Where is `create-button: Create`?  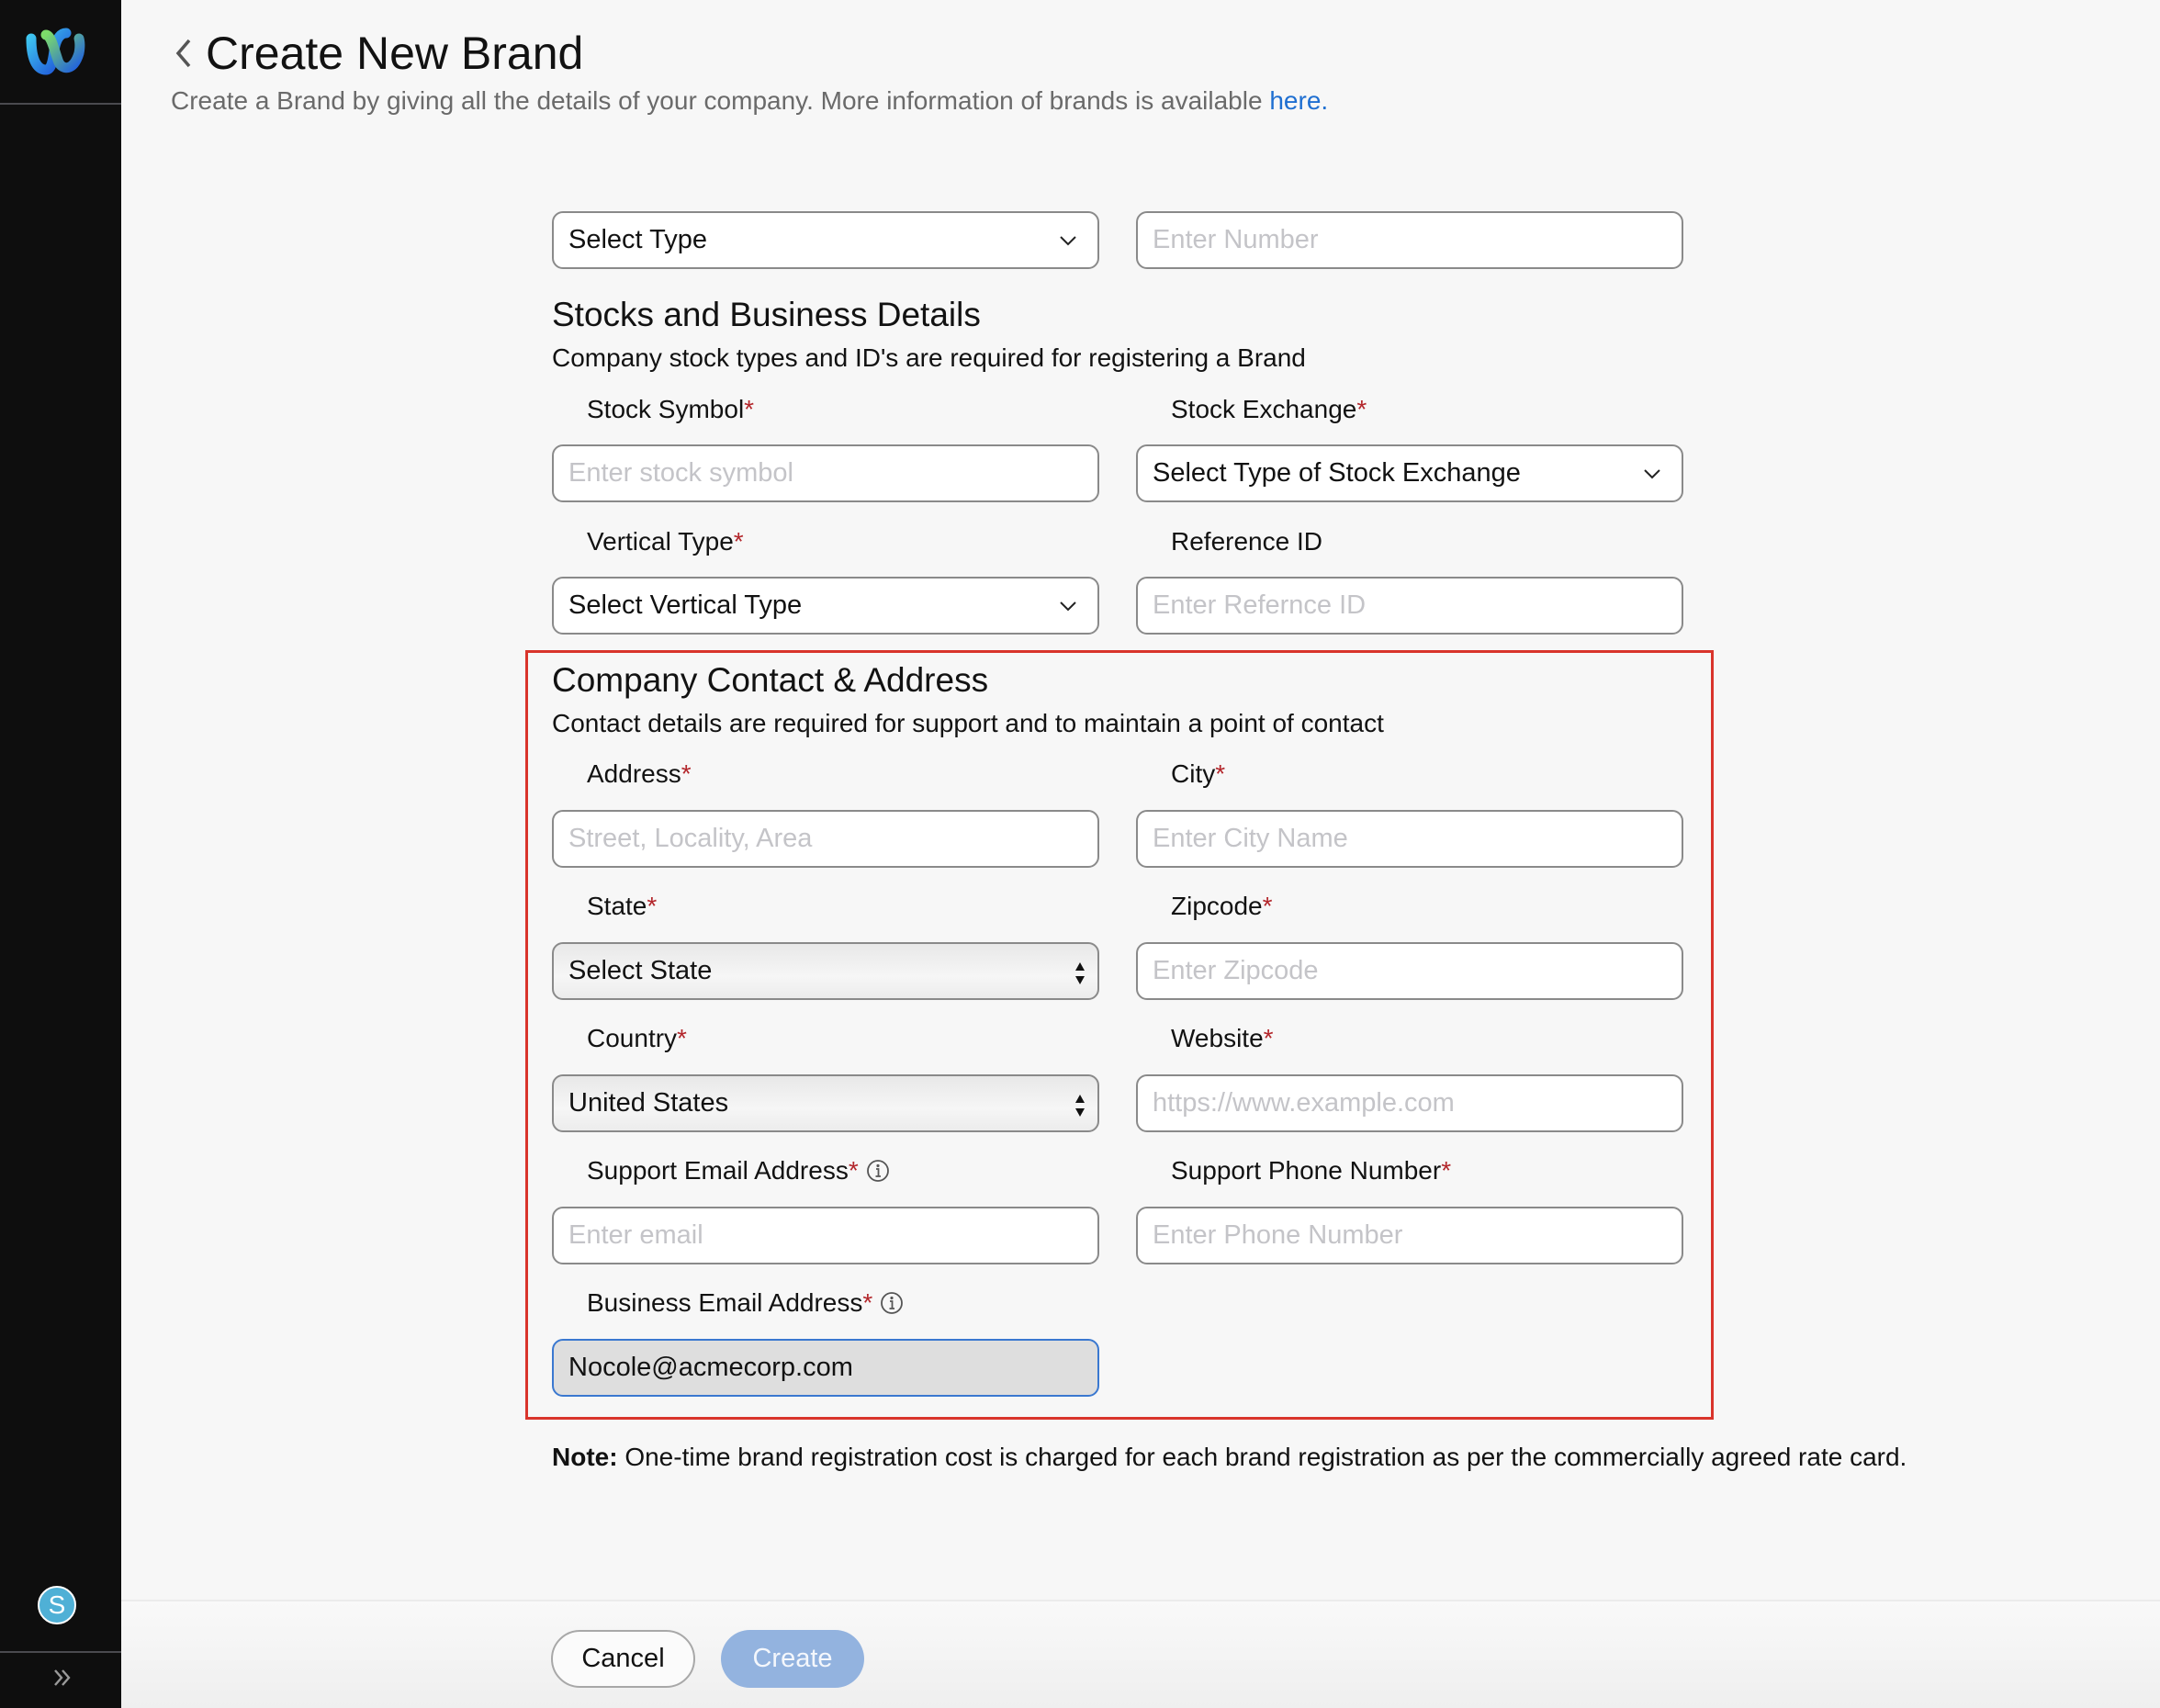 create-button: Create is located at coordinates (792, 1659).